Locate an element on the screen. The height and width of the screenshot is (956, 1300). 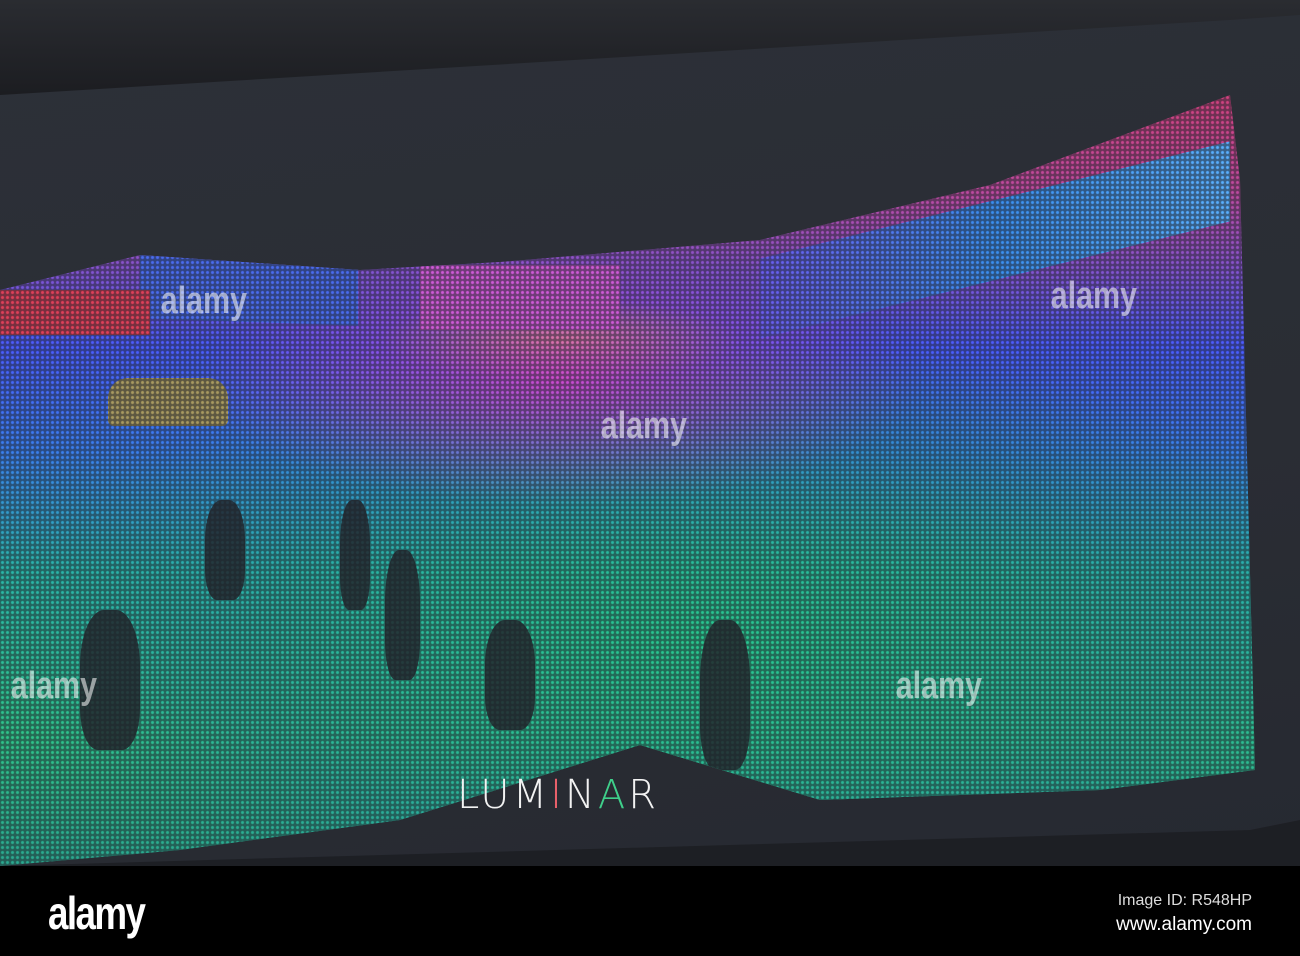
image-id: Image ID: R548HP is located at coordinates (1184, 900).